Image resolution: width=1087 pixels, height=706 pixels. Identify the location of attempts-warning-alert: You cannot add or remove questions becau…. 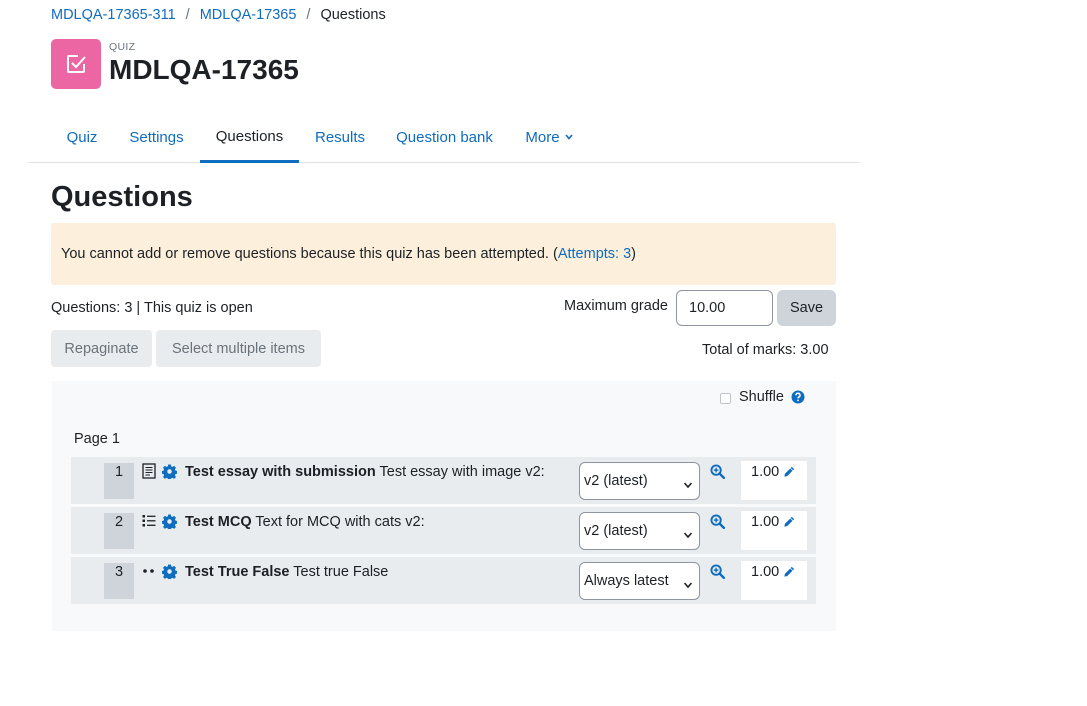
(443, 254).